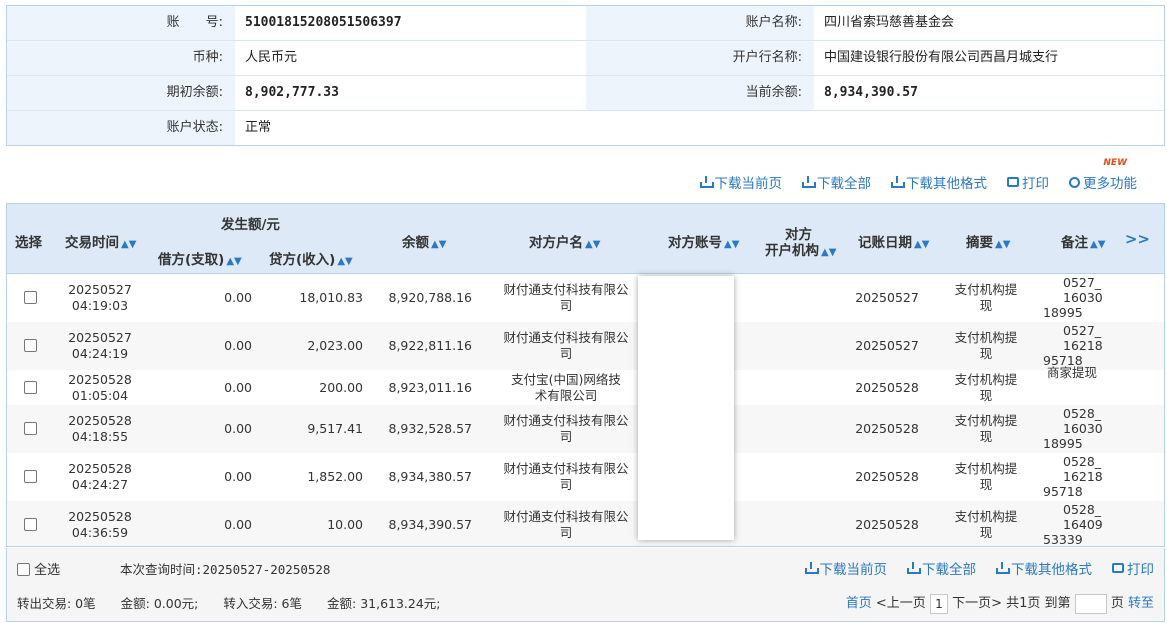 This screenshot has height=623, width=1167. I want to click on col-party-account: 对方账号 ▲▼, so click(703, 241).